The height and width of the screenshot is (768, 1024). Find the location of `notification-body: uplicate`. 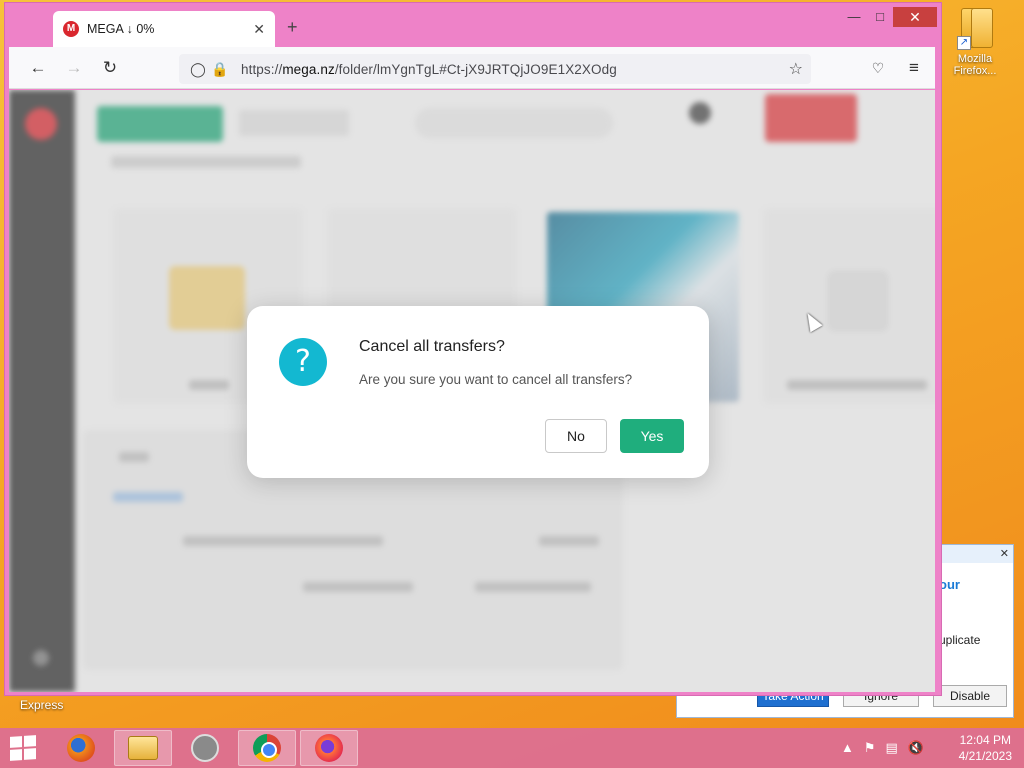

notification-body: uplicate is located at coordinates (960, 640).